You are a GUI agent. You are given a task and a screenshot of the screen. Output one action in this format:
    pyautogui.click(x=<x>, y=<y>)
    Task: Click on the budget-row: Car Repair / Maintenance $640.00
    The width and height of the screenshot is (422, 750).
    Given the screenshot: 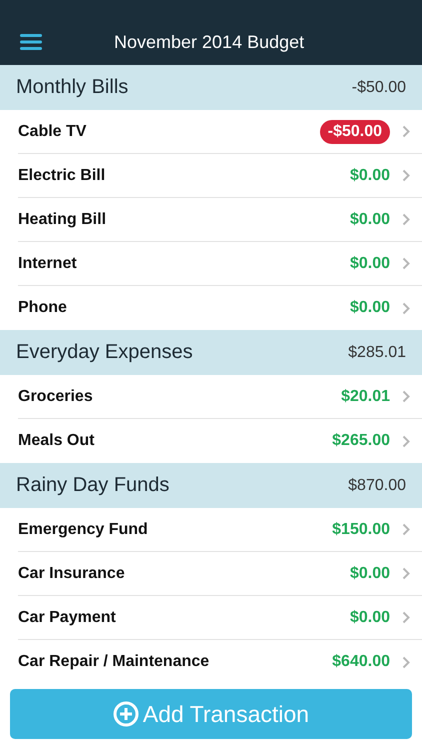 What is the action you would take?
    pyautogui.click(x=220, y=662)
    